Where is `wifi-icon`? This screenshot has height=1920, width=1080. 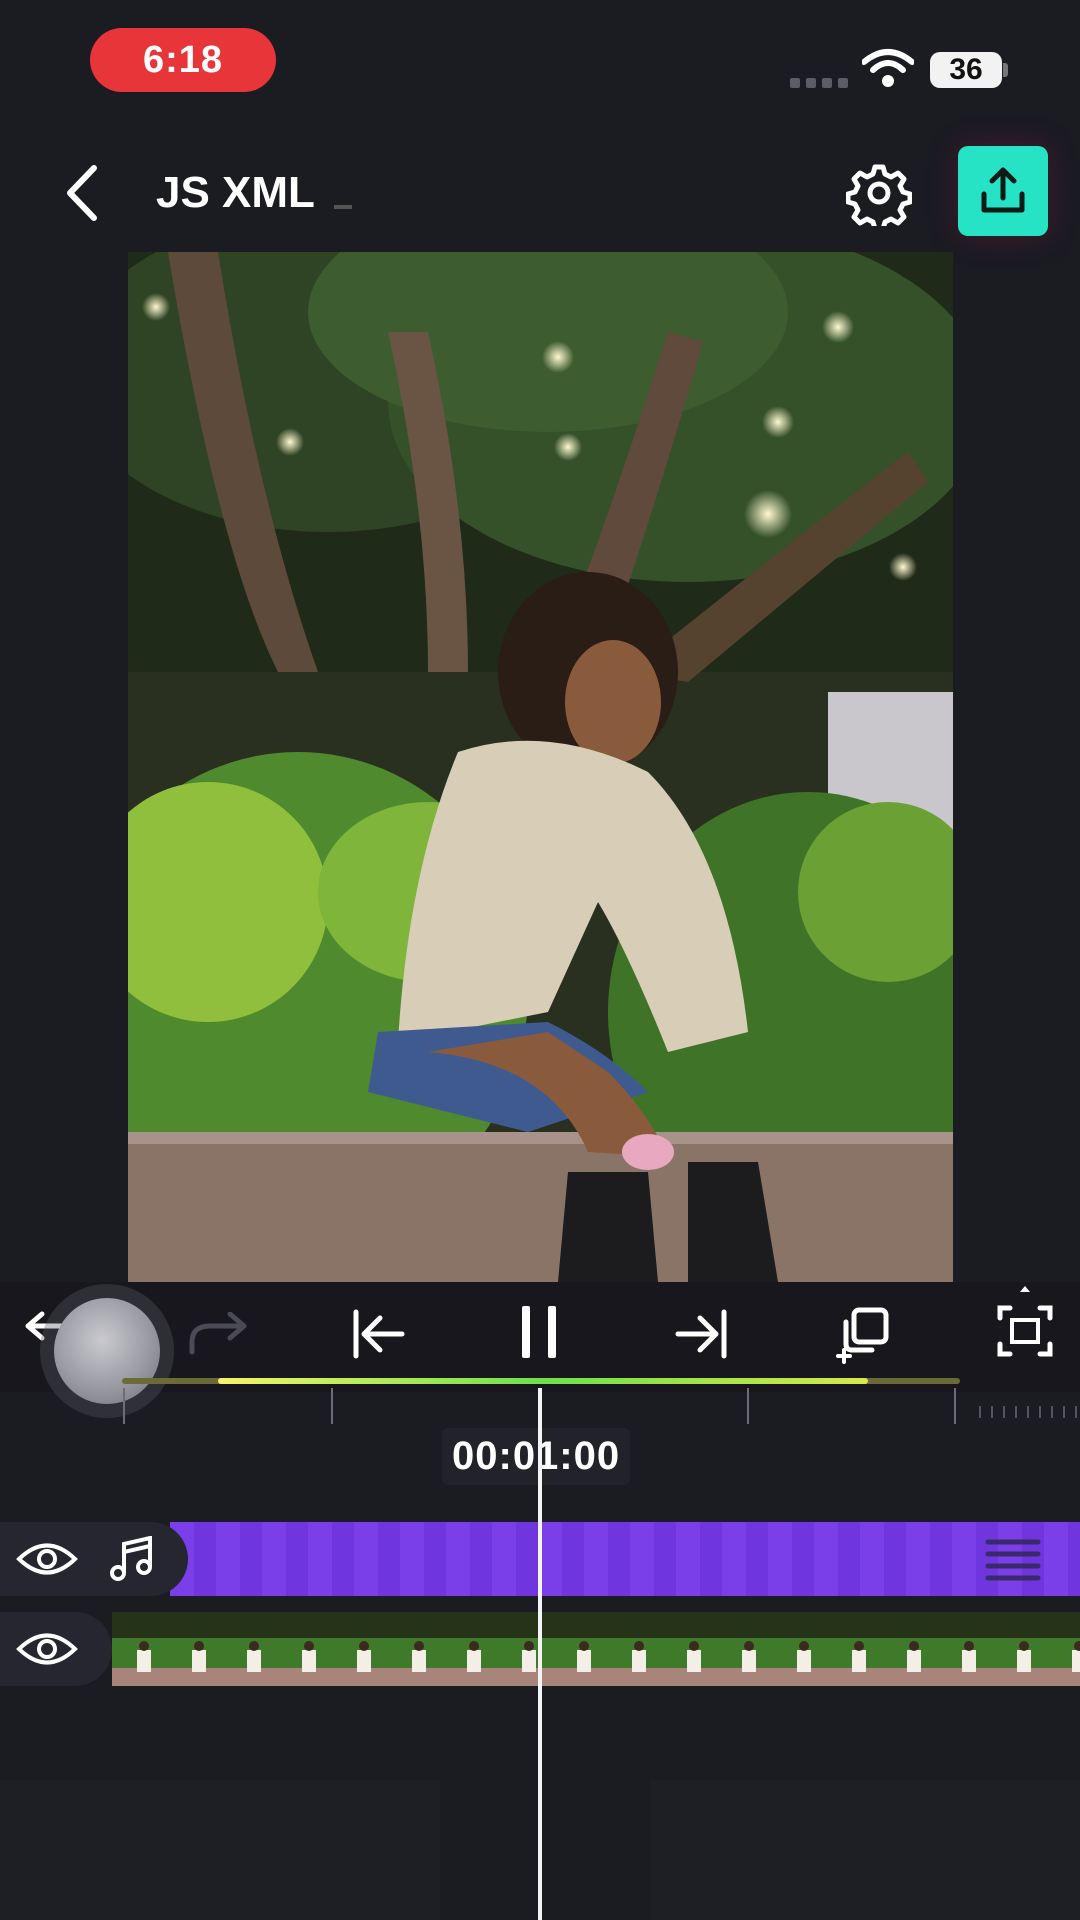
wifi-icon is located at coordinates (888, 68).